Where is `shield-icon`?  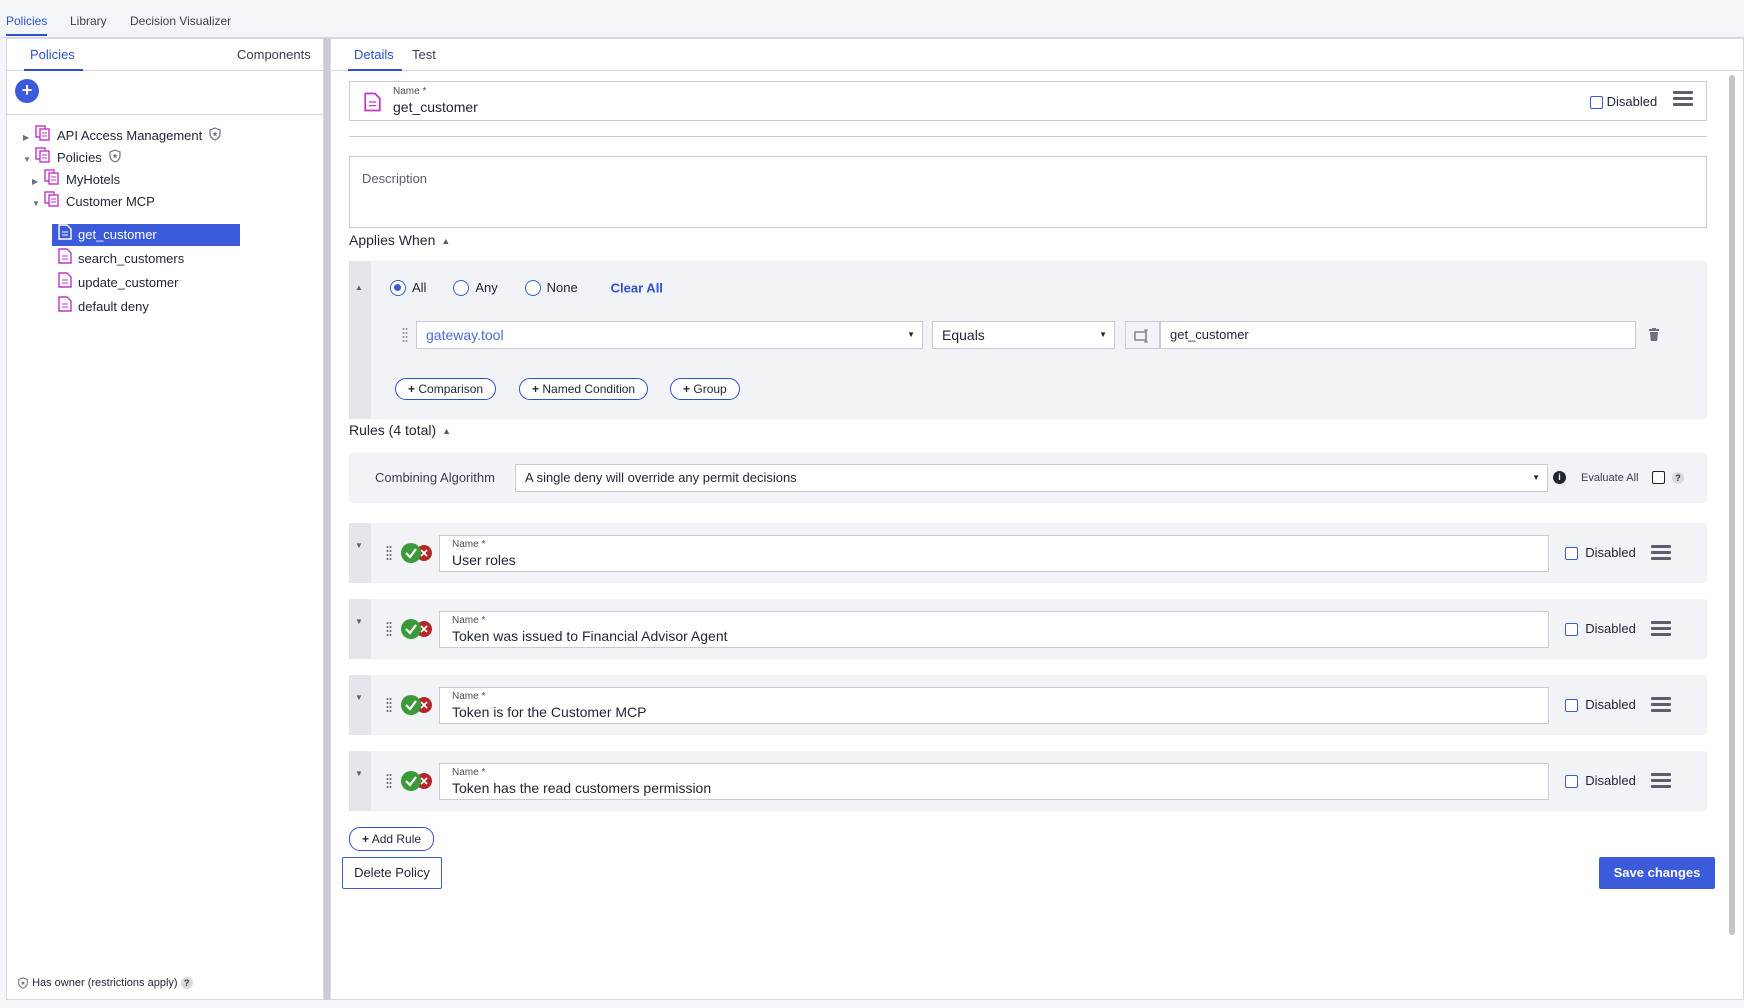
shield-icon is located at coordinates (23, 983).